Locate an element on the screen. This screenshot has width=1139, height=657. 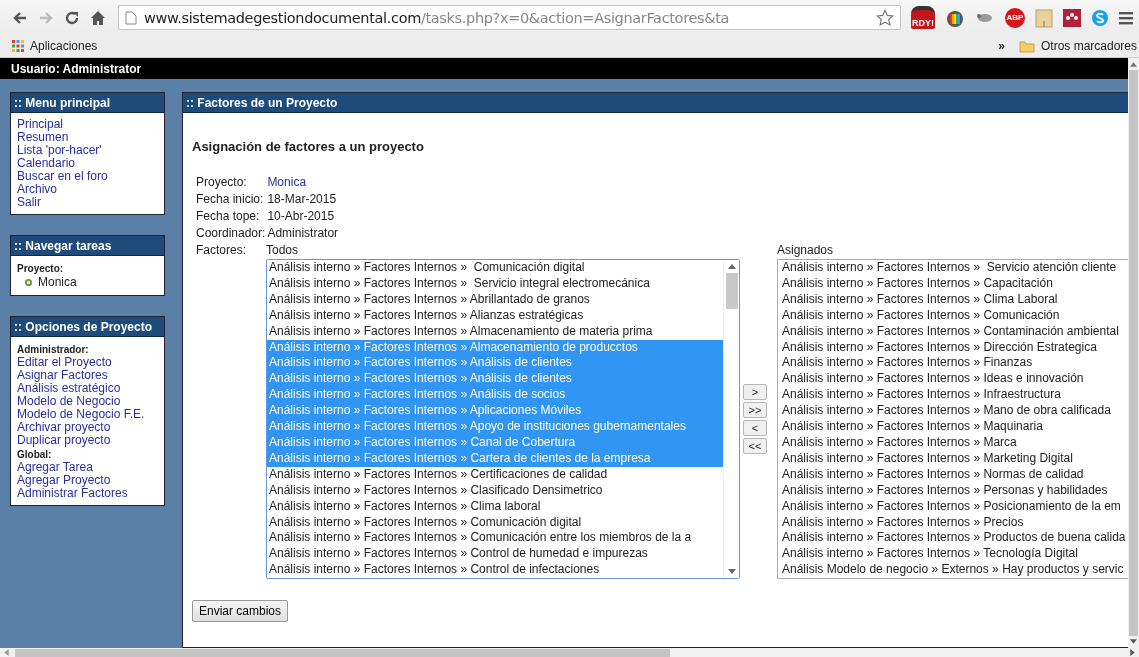
list-option: Análisis interno » Factores Internos » Precios is located at coordinates (954, 522).